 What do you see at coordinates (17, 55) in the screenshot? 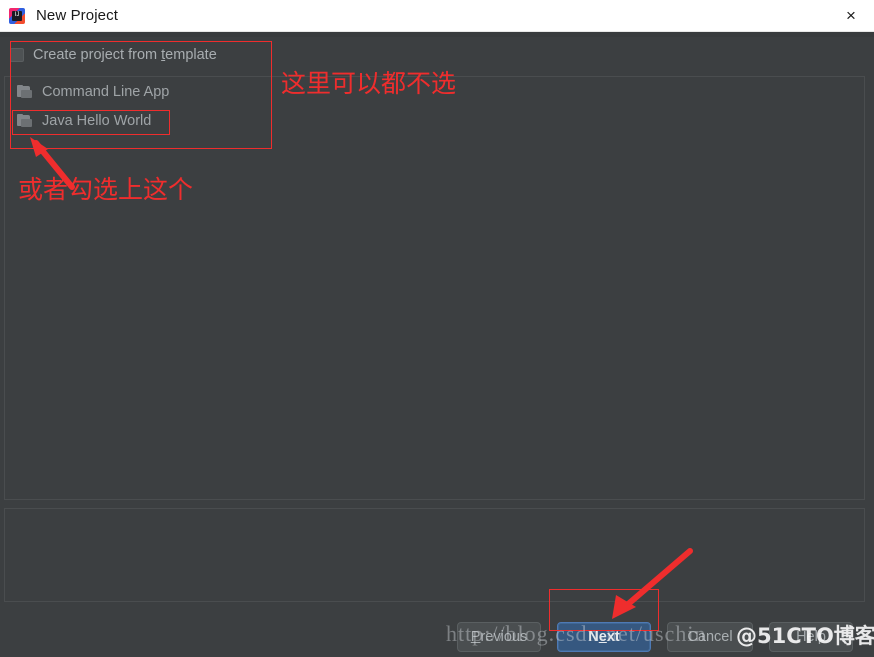
I see `create-from-template-checkbox` at bounding box center [17, 55].